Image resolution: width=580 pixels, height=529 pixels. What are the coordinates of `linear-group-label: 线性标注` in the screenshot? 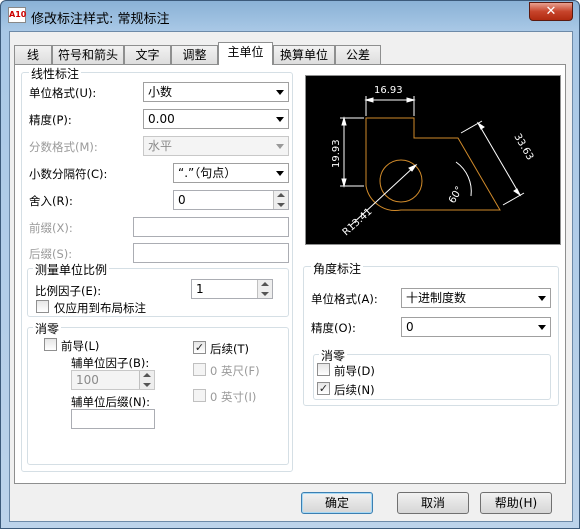 It's located at (55, 73).